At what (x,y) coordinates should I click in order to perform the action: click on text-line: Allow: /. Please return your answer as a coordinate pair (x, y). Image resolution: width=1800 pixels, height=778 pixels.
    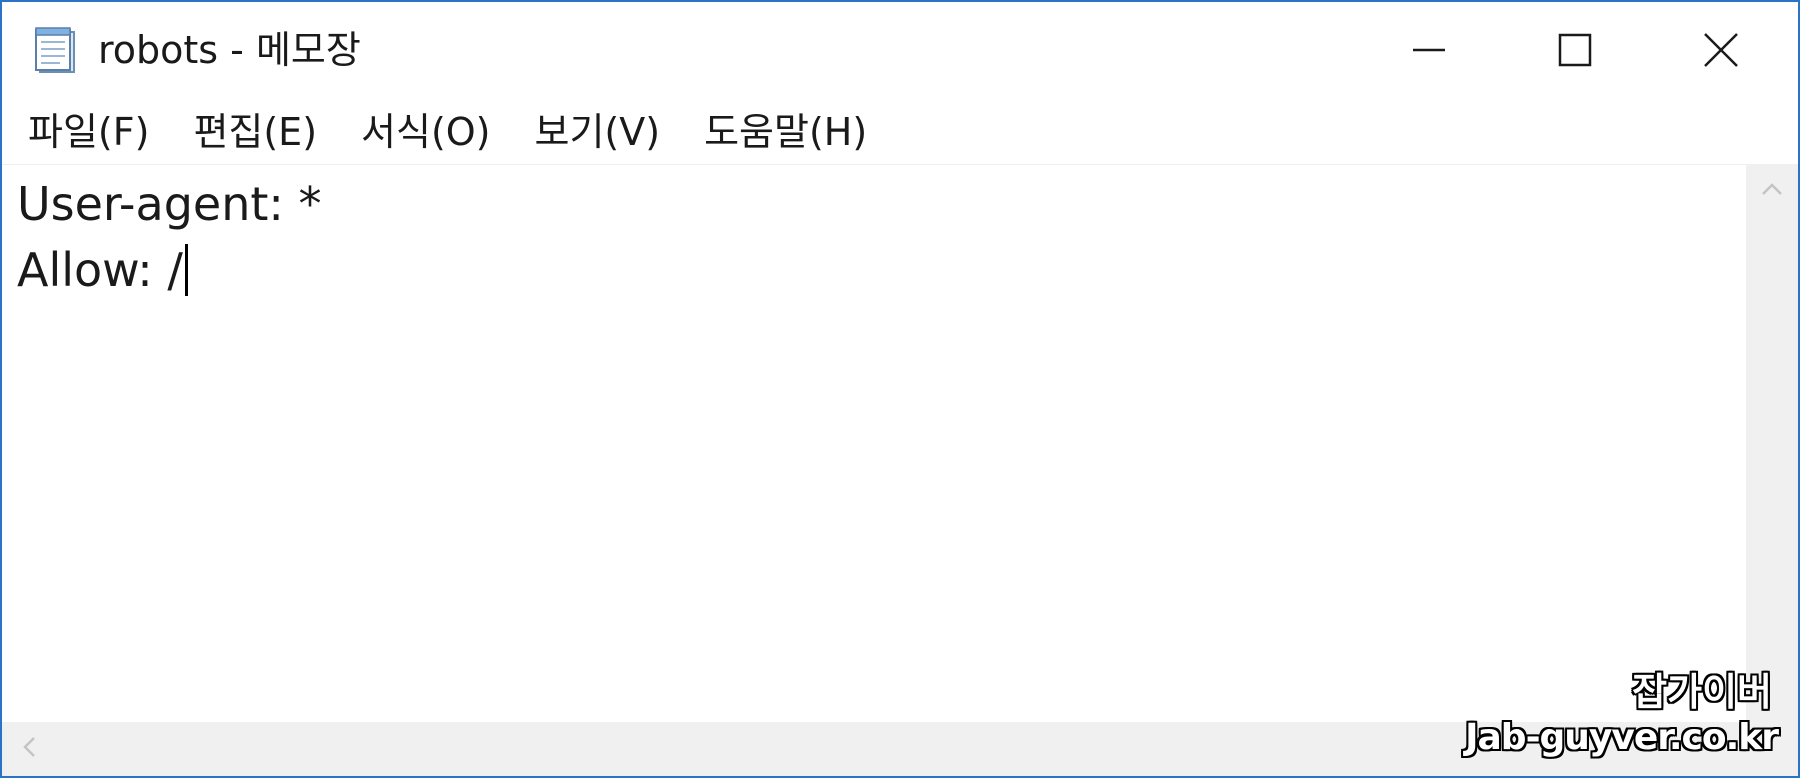
    Looking at the image, I should click on (102, 270).